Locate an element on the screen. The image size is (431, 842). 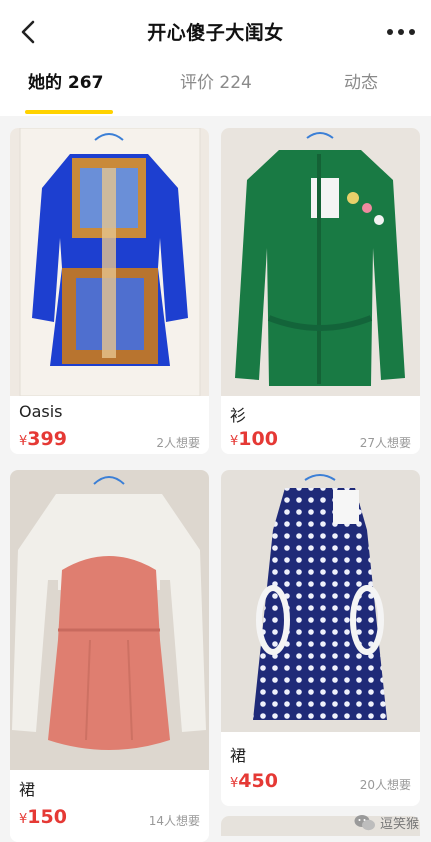
tab-activity: 动态 is located at coordinates (361, 80).